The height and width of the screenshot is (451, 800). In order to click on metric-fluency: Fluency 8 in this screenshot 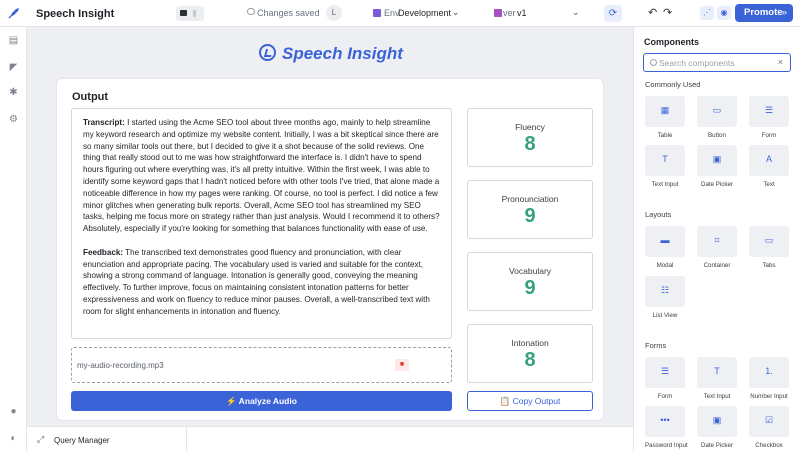, I will do `click(530, 137)`.